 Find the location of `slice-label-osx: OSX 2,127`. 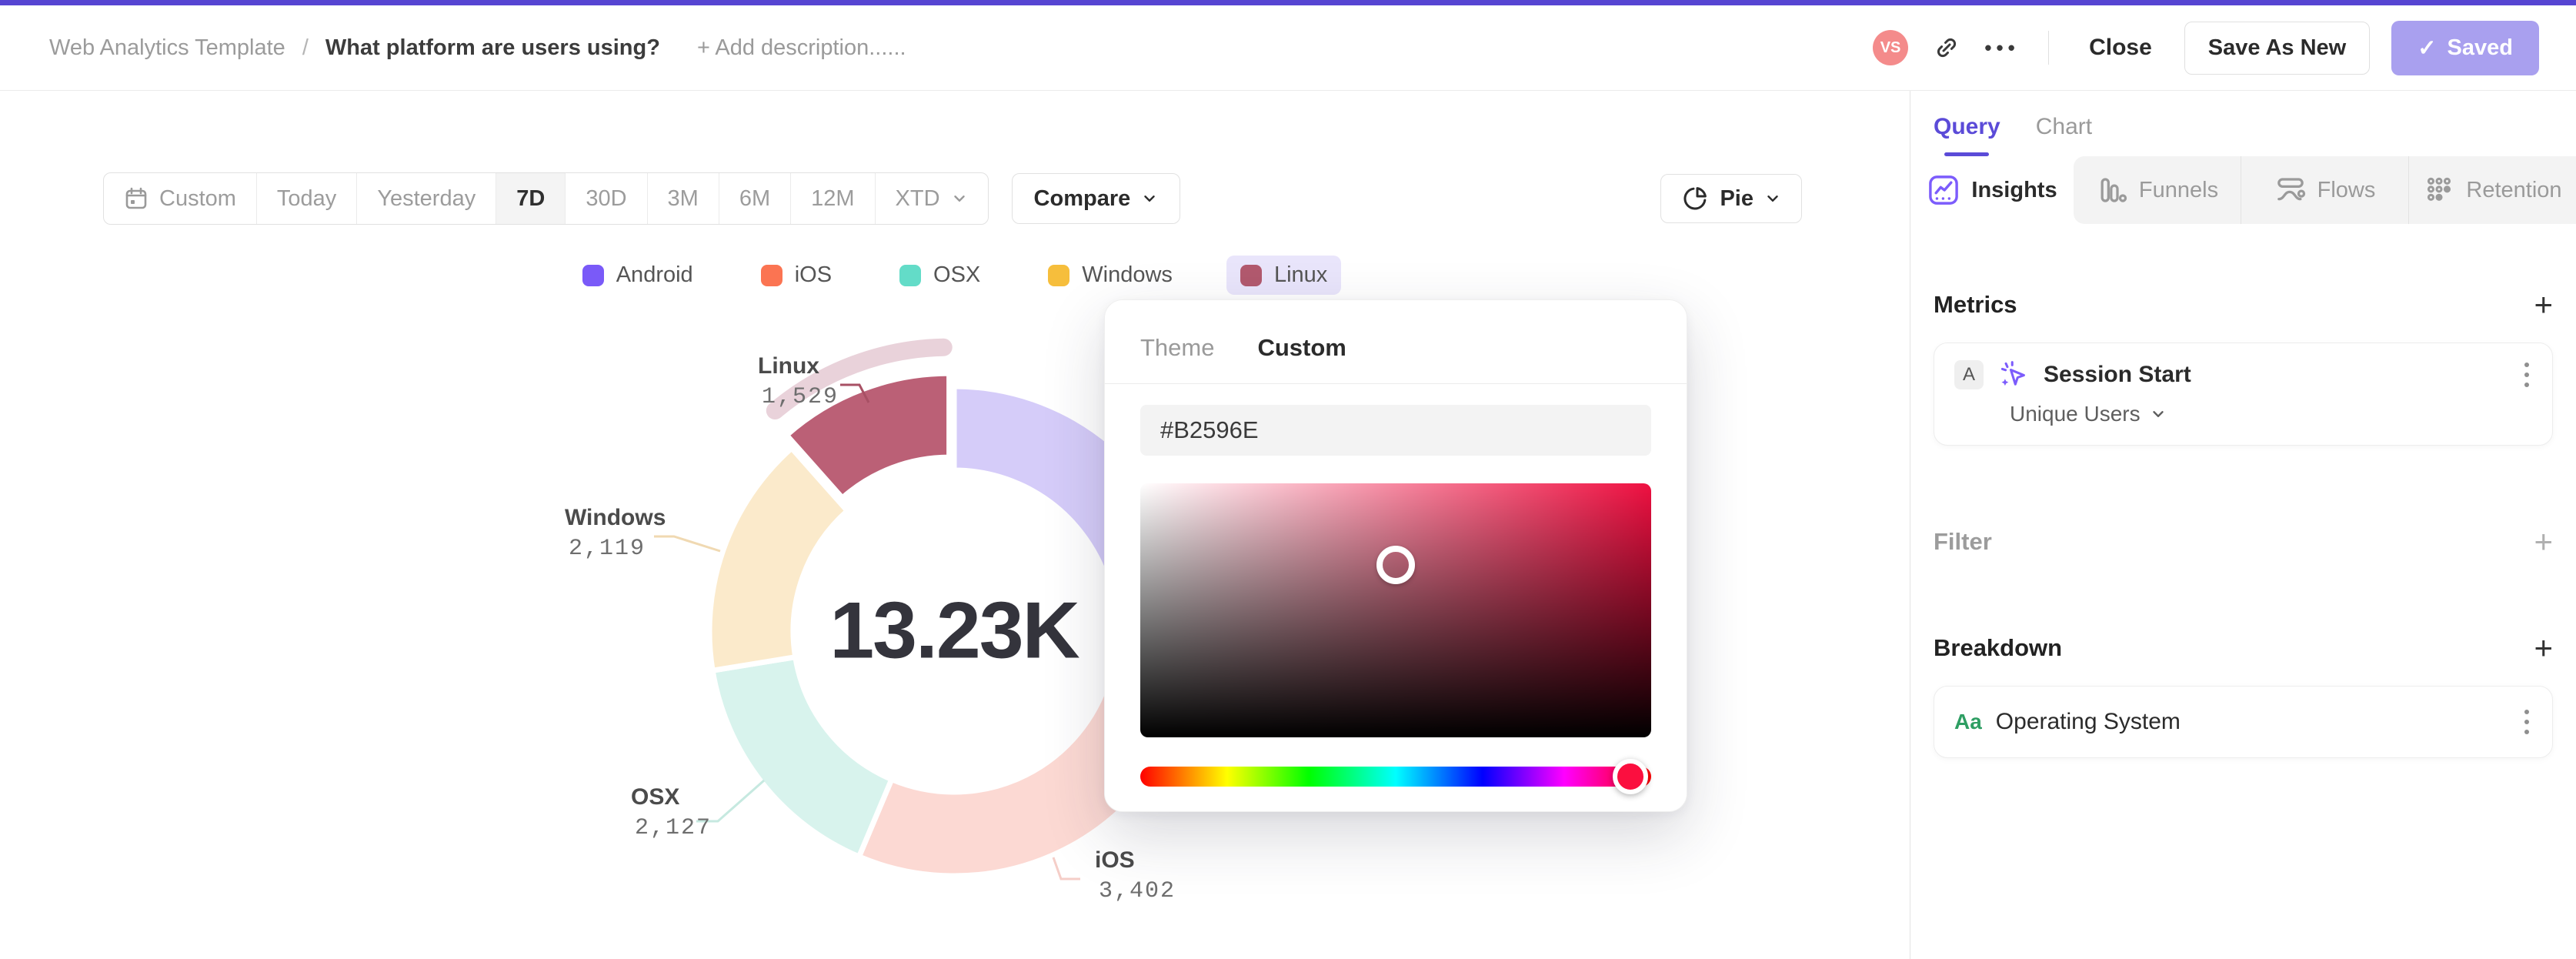

slice-label-osx: OSX 2,127 is located at coordinates (672, 813).